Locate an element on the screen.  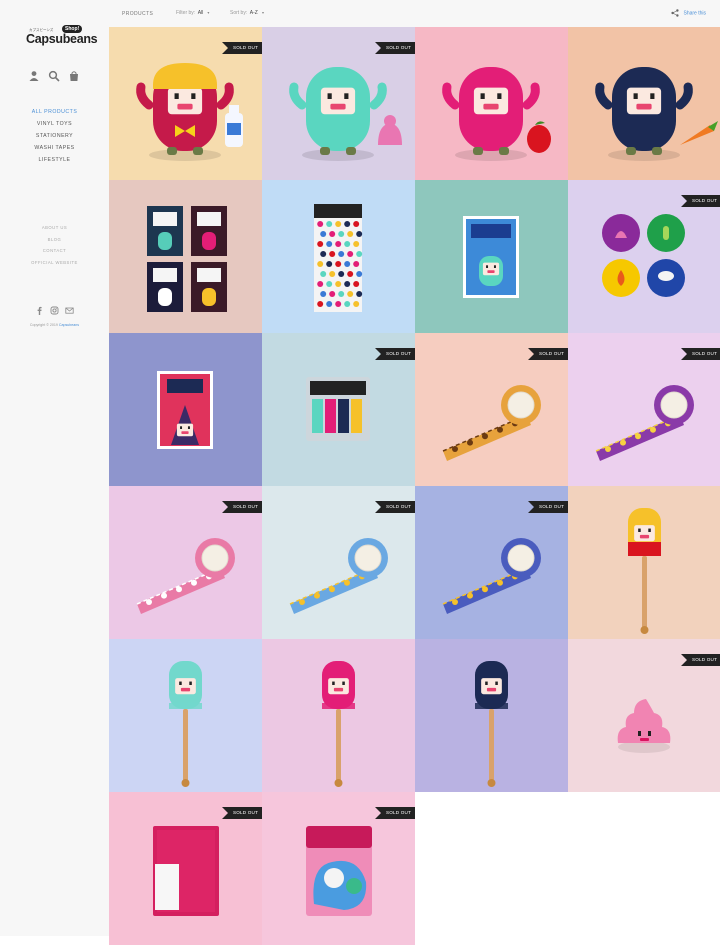
social-links is located at coordinates (55, 311).